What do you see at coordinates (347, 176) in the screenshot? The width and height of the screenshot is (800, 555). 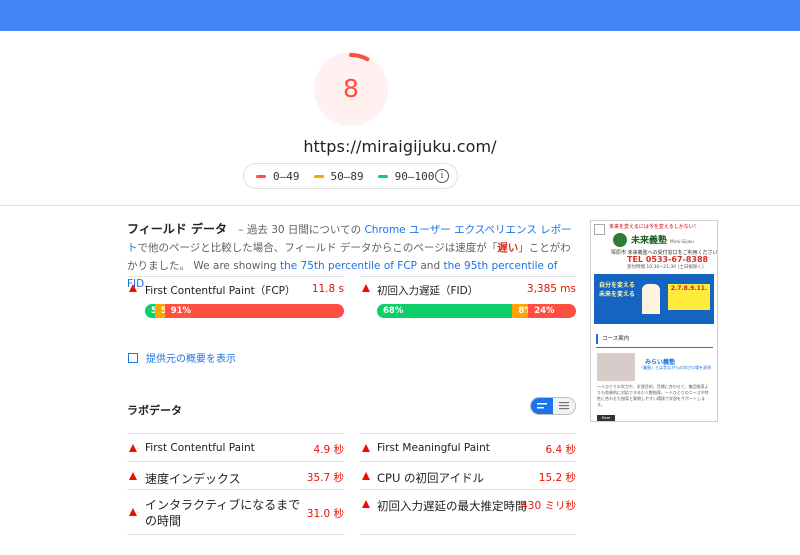 I see `legend-label: 50–89` at bounding box center [347, 176].